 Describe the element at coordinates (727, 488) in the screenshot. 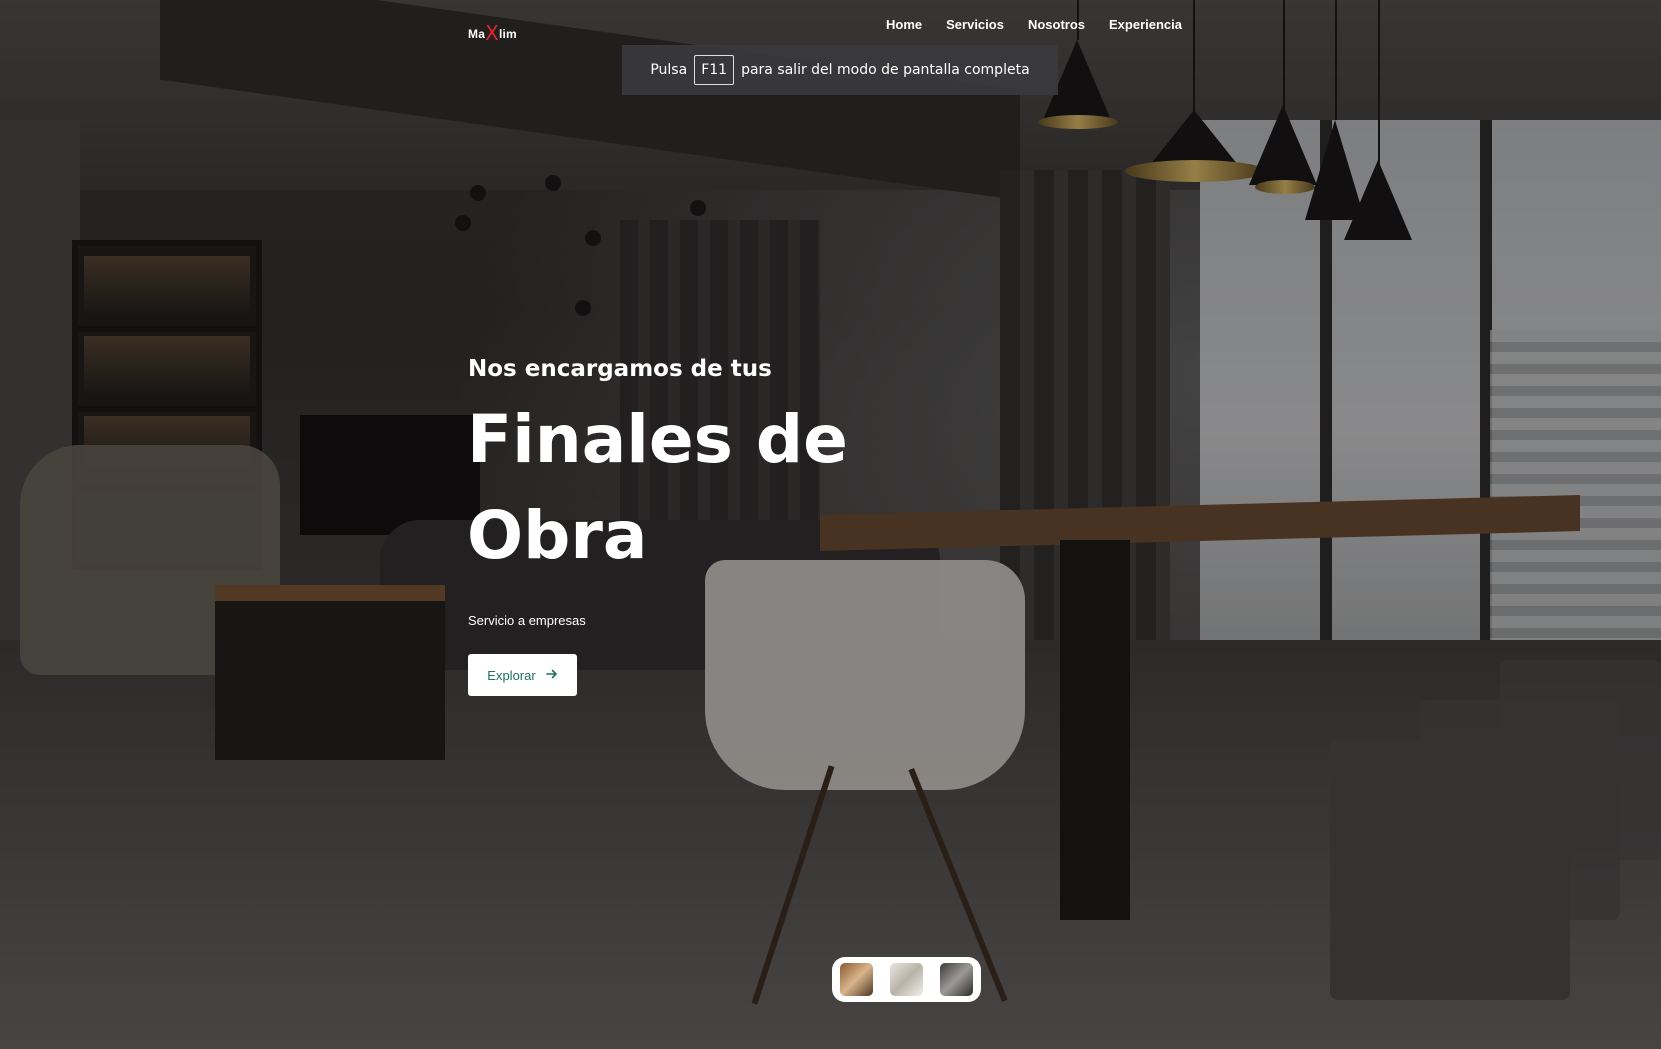

I see `hero-title: Finales de Obra` at that location.